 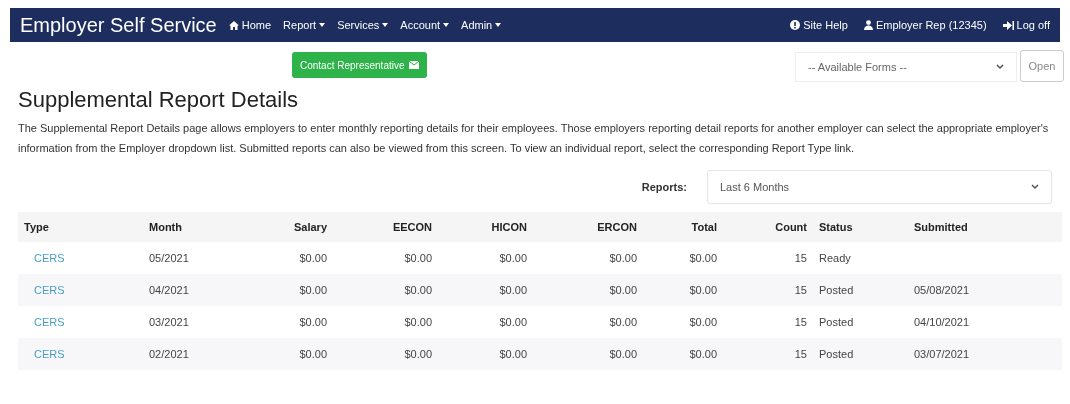 I want to click on user-icon, so click(x=868, y=25).